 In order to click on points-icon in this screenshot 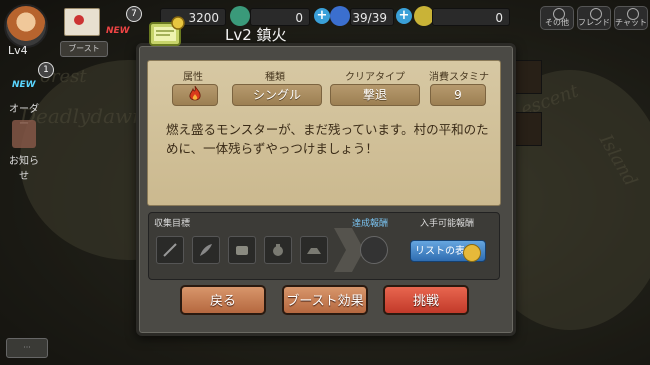, I will do `click(424, 16)`.